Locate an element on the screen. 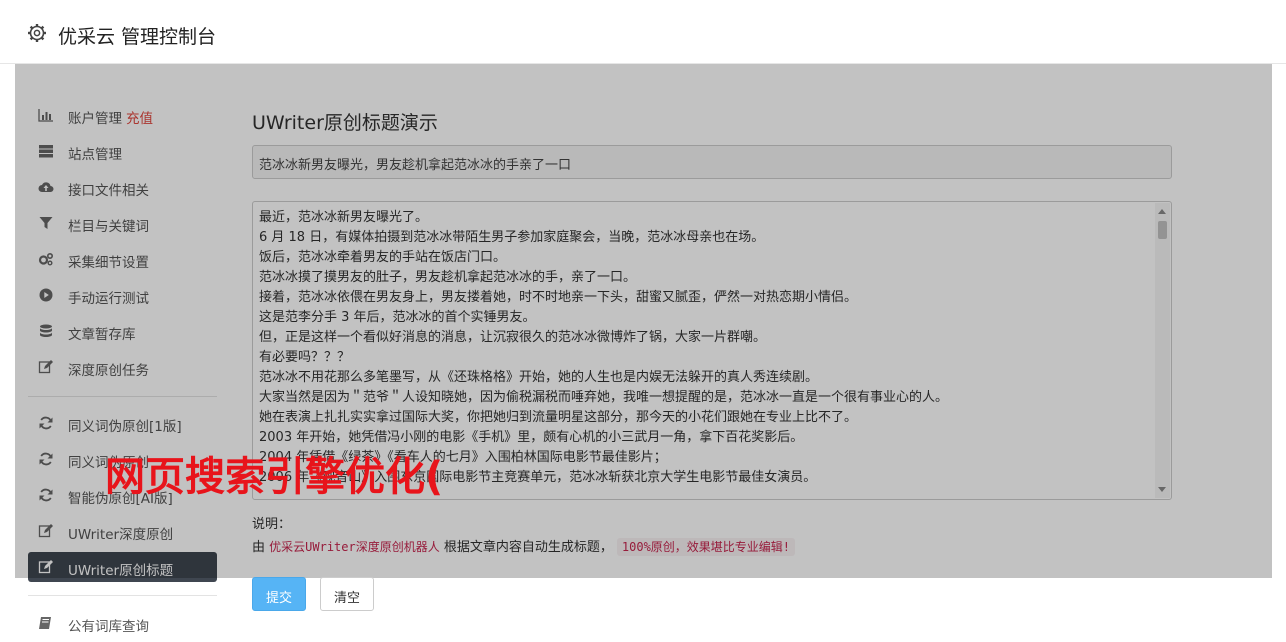 This screenshot has width=1286, height=642. sidebar-divider is located at coordinates (122, 595).